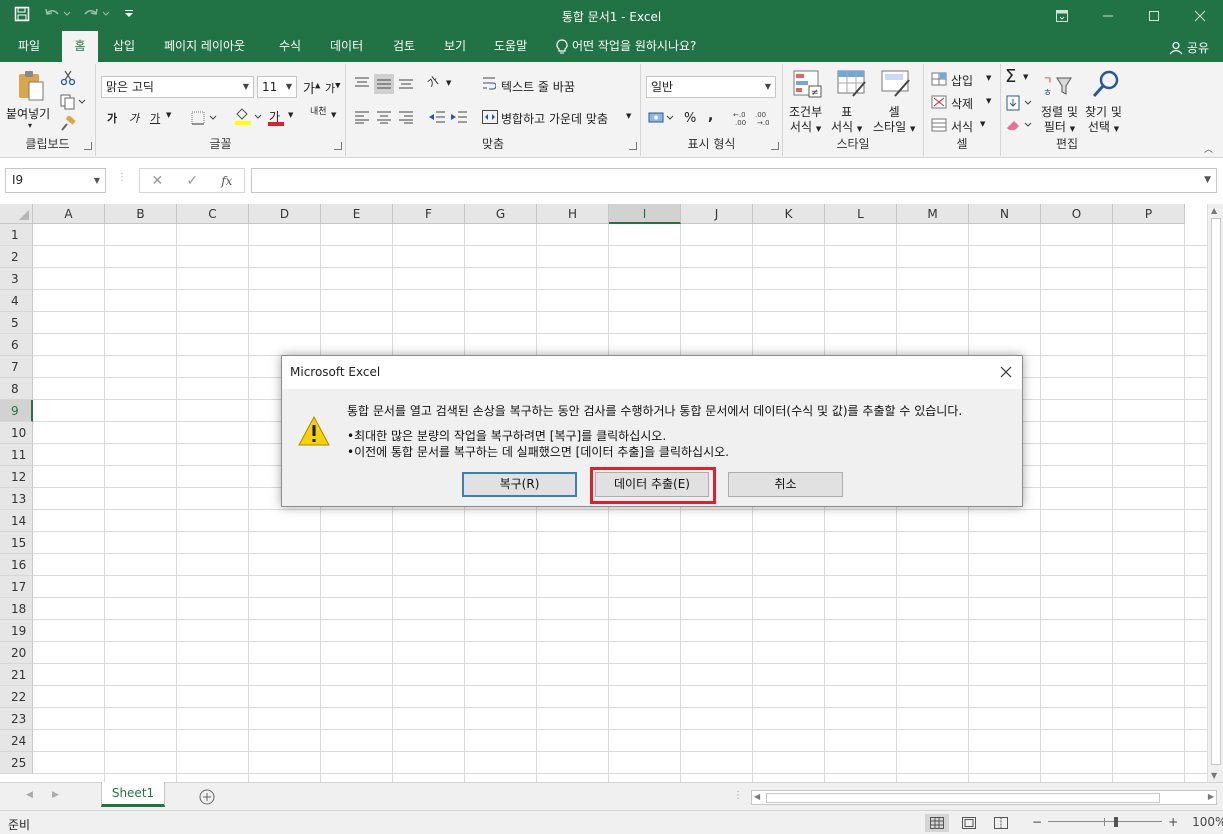 The image size is (1223, 834). What do you see at coordinates (384, 118) in the screenshot?
I see `align-center-icon` at bounding box center [384, 118].